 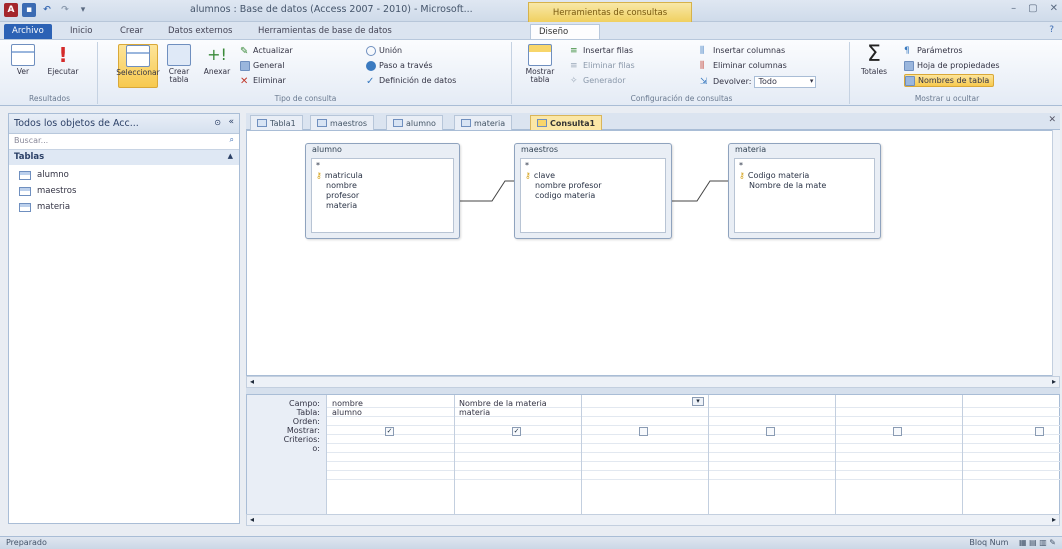 What do you see at coordinates (518, 455) in the screenshot?
I see `grid-column-2: Nombre de la materia materia ✓` at bounding box center [518, 455].